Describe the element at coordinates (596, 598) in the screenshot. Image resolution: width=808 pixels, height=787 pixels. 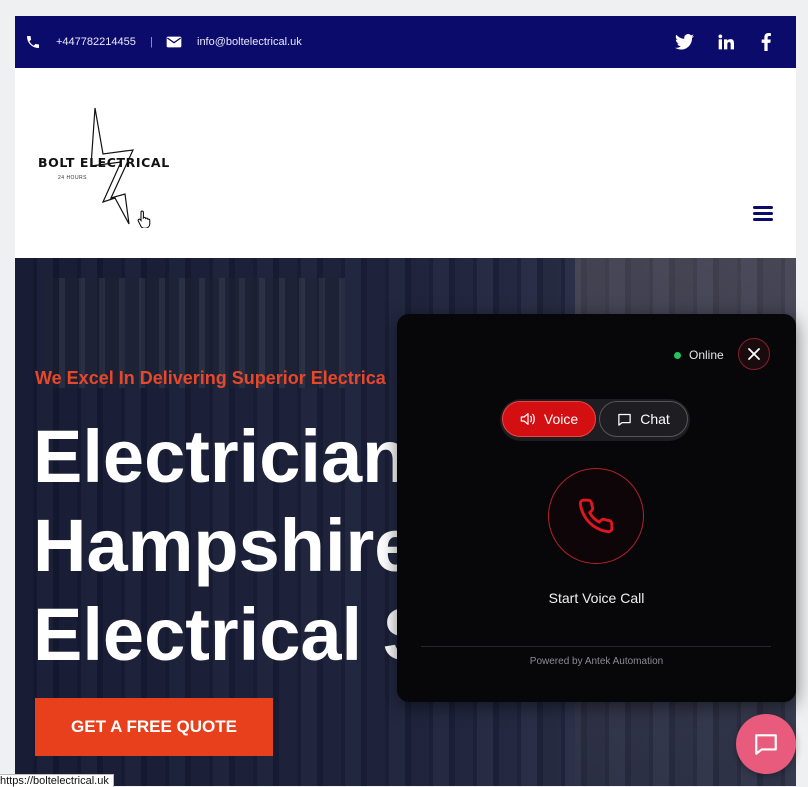
I see `start-voice-call-label: Start Voice Call` at that location.